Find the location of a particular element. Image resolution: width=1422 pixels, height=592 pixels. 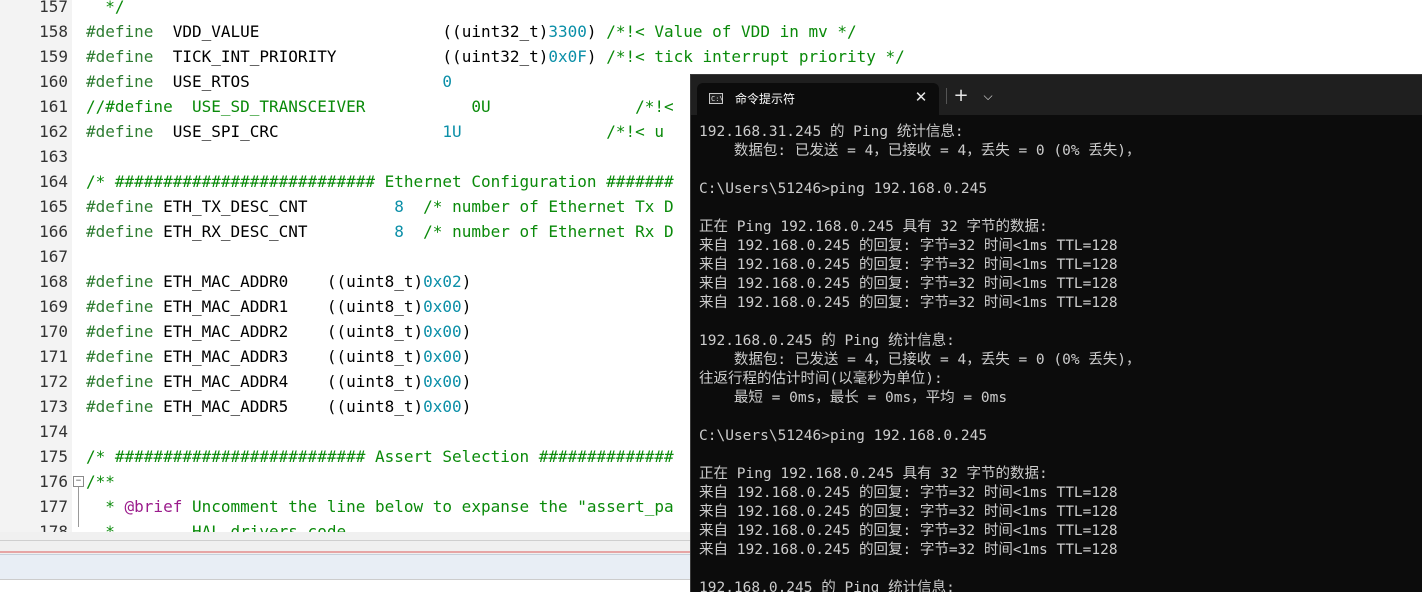

line-number: 157 is located at coordinates (53, 8).